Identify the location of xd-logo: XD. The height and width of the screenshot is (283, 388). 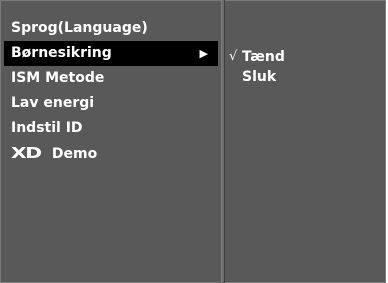
(26, 153).